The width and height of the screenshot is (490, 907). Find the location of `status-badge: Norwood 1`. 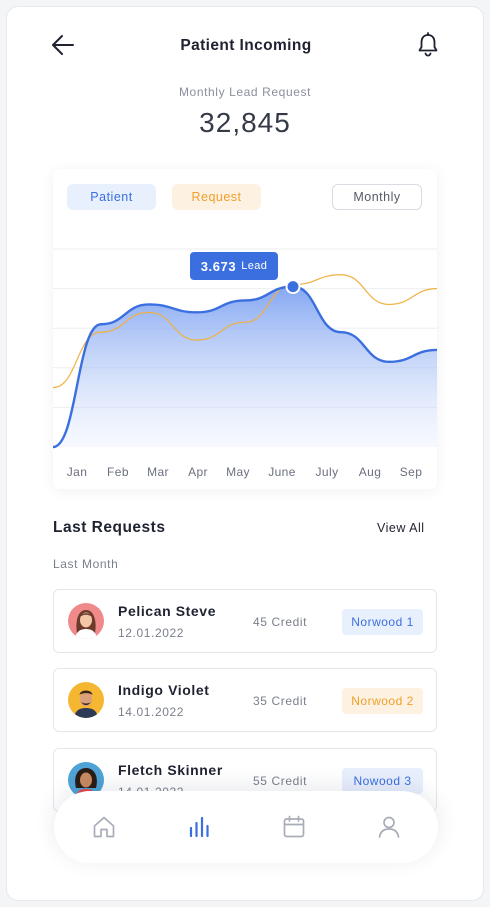

status-badge: Norwood 1 is located at coordinates (382, 622).